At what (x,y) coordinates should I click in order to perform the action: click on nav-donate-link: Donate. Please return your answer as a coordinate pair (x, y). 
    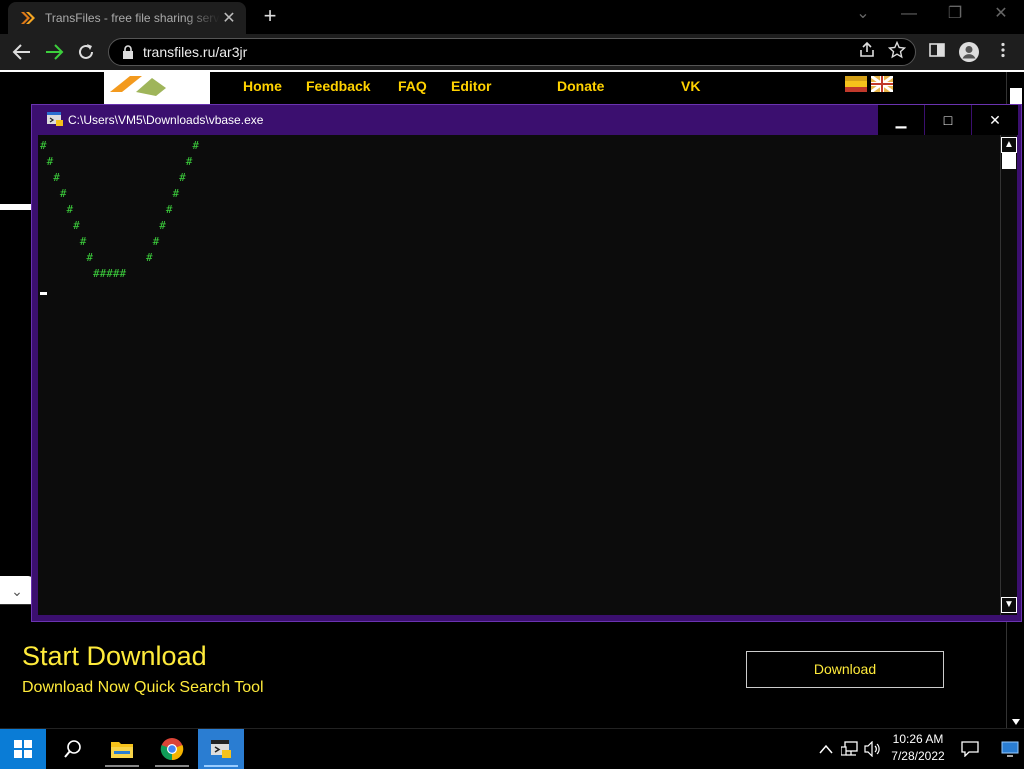
    Looking at the image, I should click on (580, 86).